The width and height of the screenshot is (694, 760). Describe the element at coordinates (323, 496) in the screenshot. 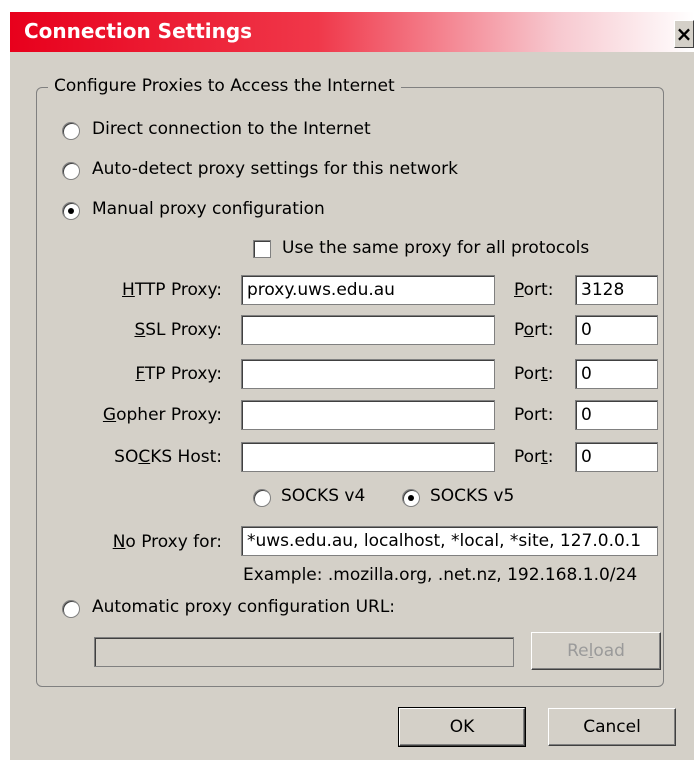

I see `socks-v4-label: SOCKS v4` at that location.